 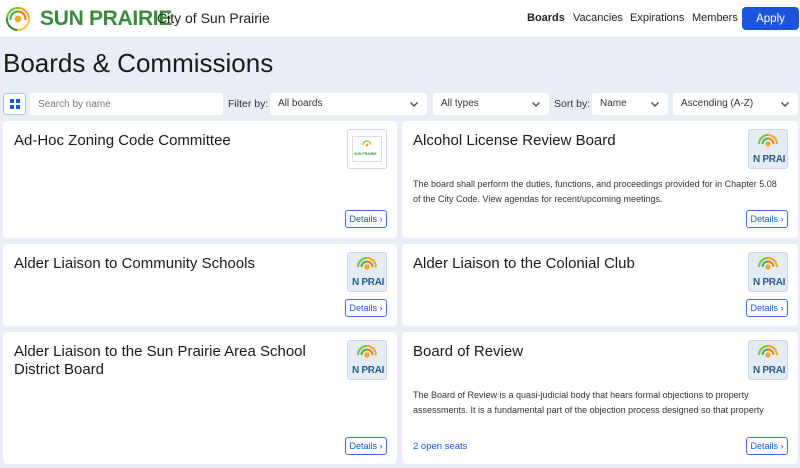 What do you see at coordinates (657, 18) in the screenshot?
I see `nav-expirations: Expirations` at bounding box center [657, 18].